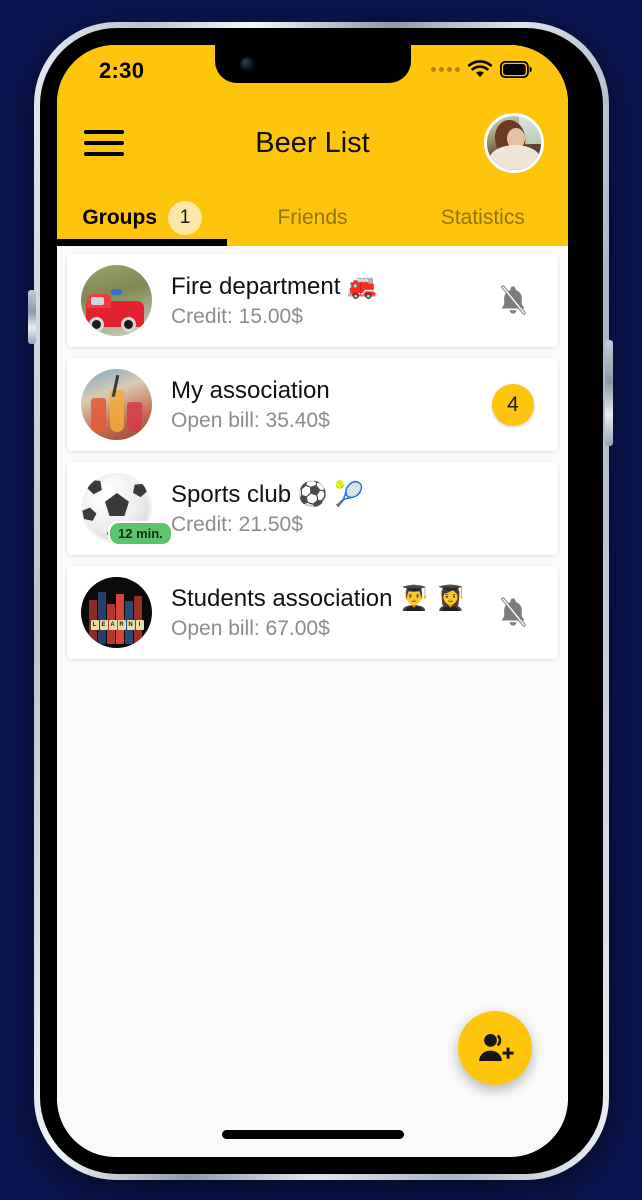 This screenshot has height=1200, width=642. I want to click on list-item-subtitle: Credit: 15.00$, so click(237, 316).